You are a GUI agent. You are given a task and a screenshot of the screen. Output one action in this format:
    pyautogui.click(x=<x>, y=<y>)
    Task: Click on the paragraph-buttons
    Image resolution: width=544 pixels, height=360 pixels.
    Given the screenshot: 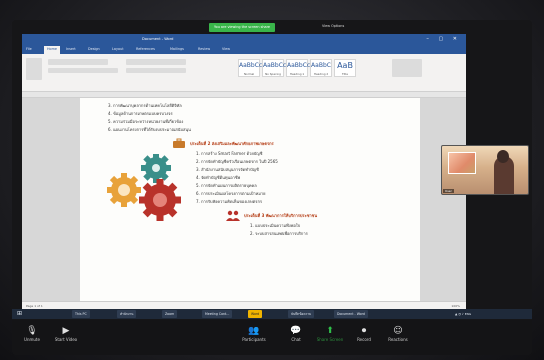 What is the action you would take?
    pyautogui.click(x=156, y=62)
    